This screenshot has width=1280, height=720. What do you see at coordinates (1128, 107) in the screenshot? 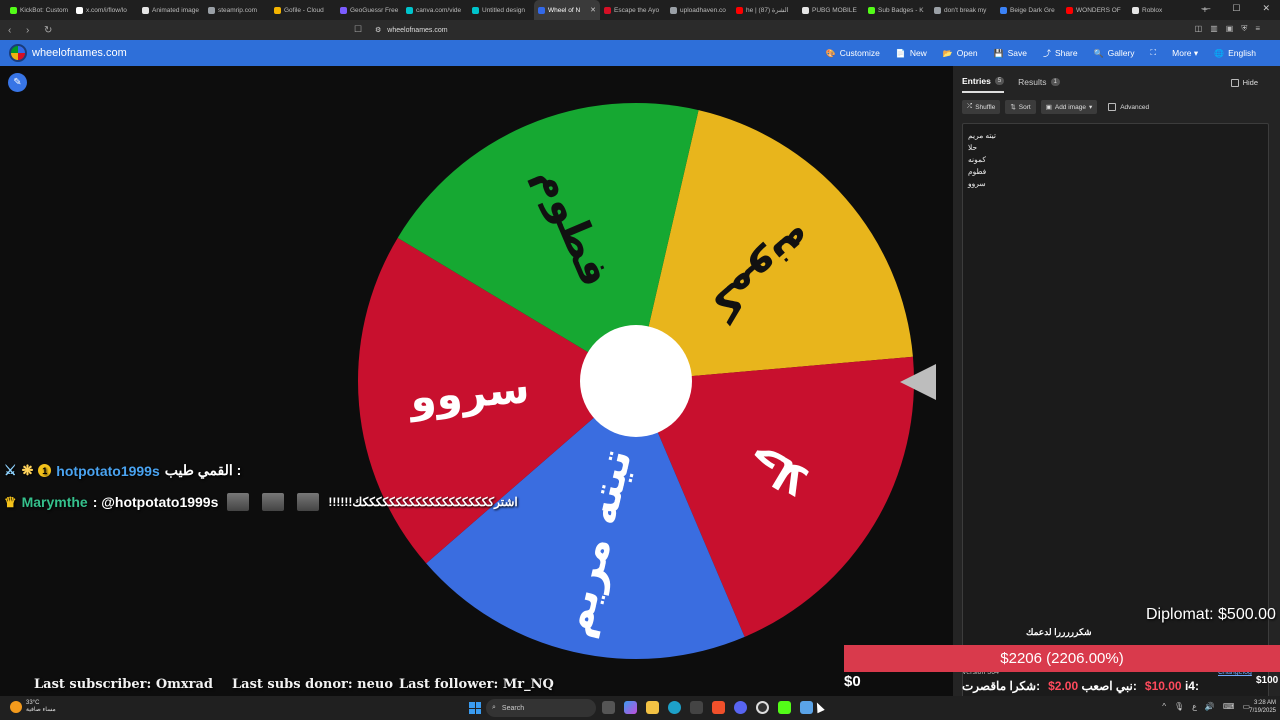
I see `advanced-toggle: Advanced` at bounding box center [1128, 107].